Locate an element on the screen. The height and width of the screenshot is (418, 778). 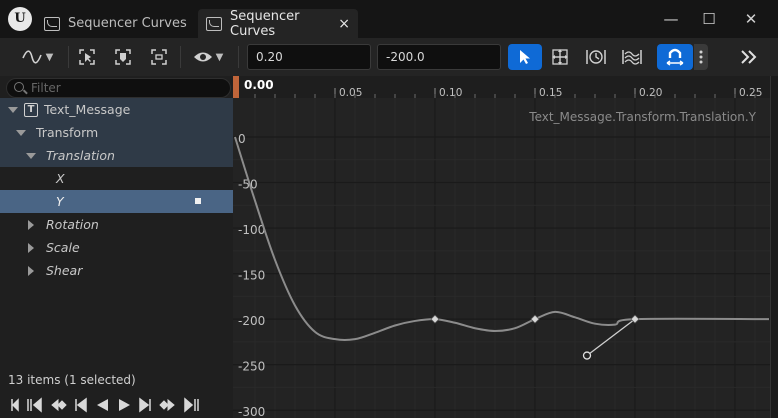
value-tick-label: -300 is located at coordinates (251, 411).